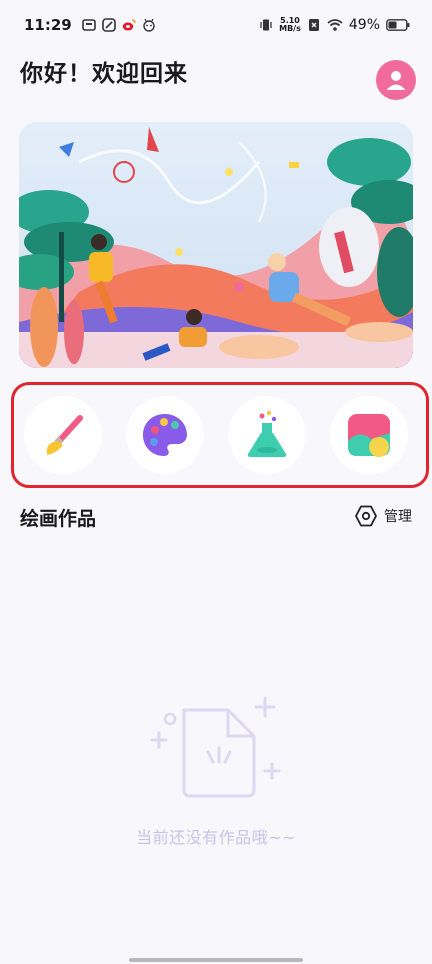 This screenshot has width=432, height=964. Describe the element at coordinates (58, 519) in the screenshot. I see `works-section-title: 绘画作品` at that location.